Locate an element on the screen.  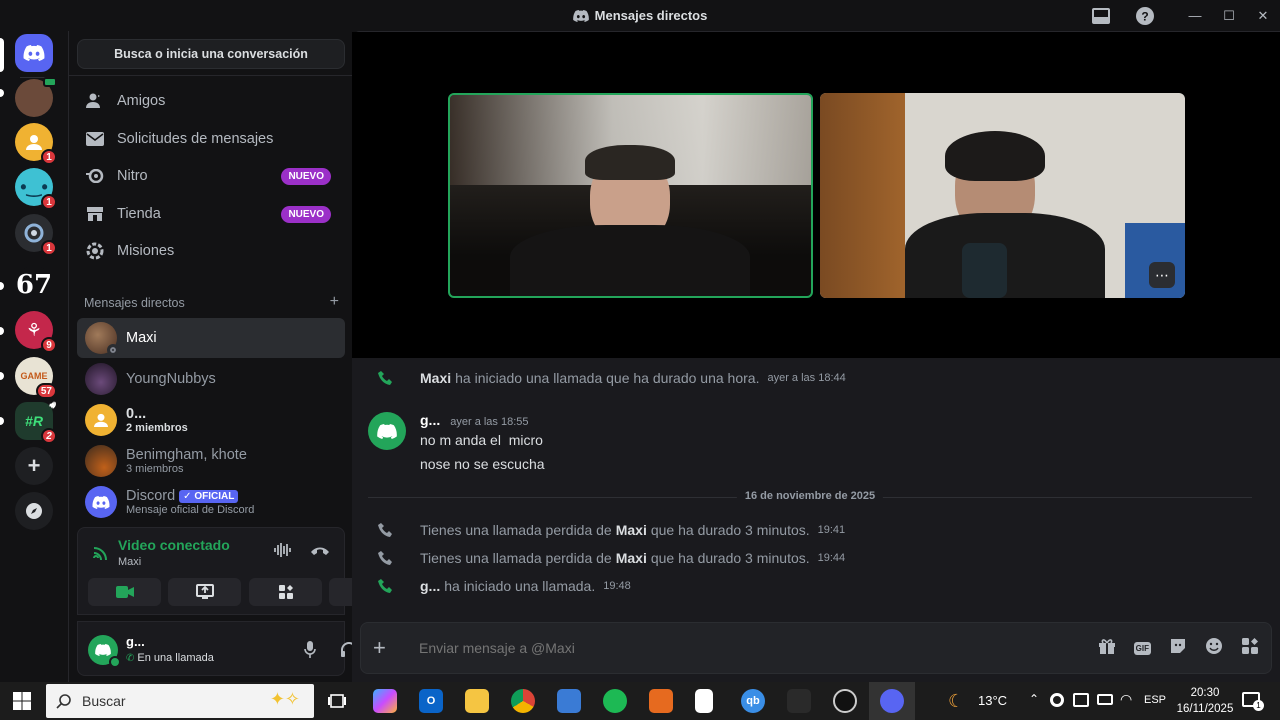
apps-icon is located at coordinates (1250, 648).